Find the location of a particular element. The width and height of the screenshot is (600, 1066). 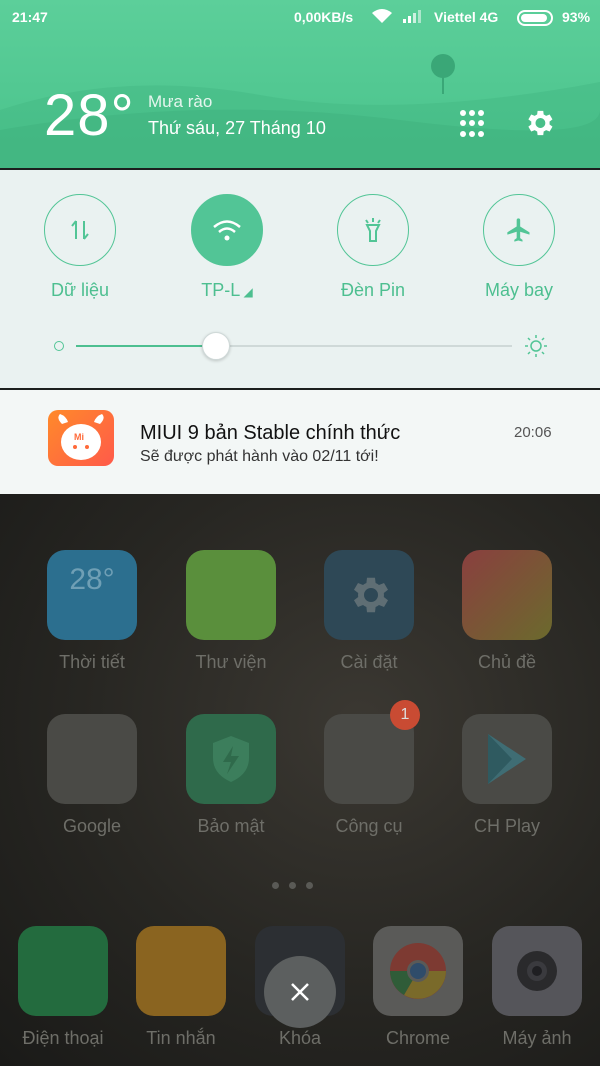

app-label: Thời tiết is located at coordinates (92, 662).